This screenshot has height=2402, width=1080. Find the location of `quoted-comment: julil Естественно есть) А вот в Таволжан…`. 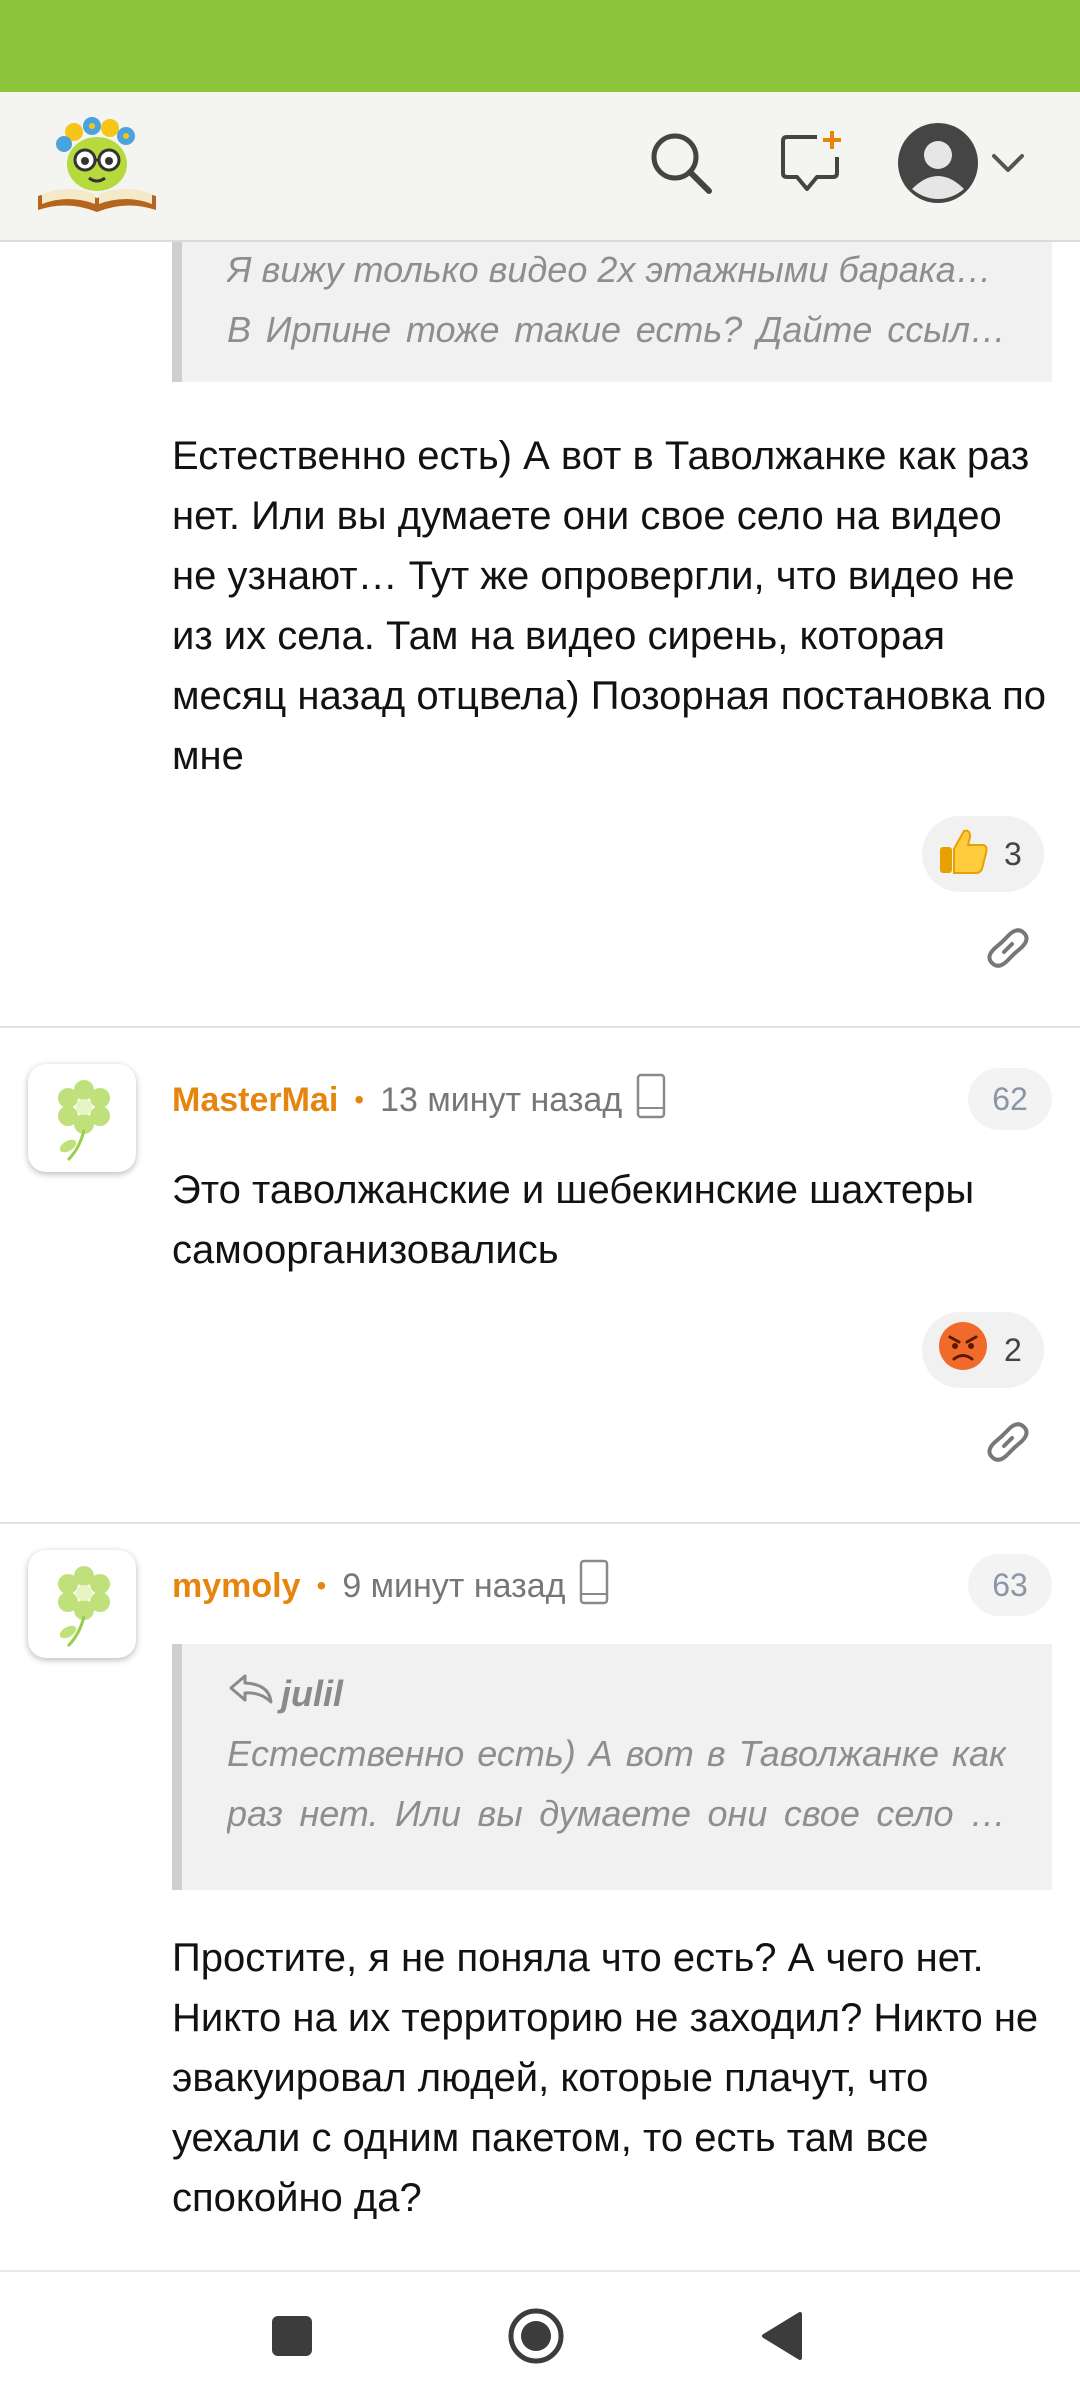

quoted-comment: julil Естественно есть) А вот в Таволжан… is located at coordinates (612, 1767).